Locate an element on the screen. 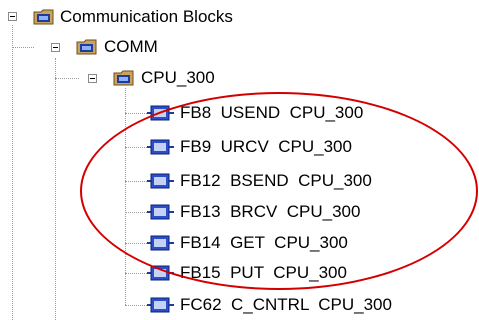 This screenshot has width=479, height=320. tree-guide-comm is located at coordinates (55, 189).